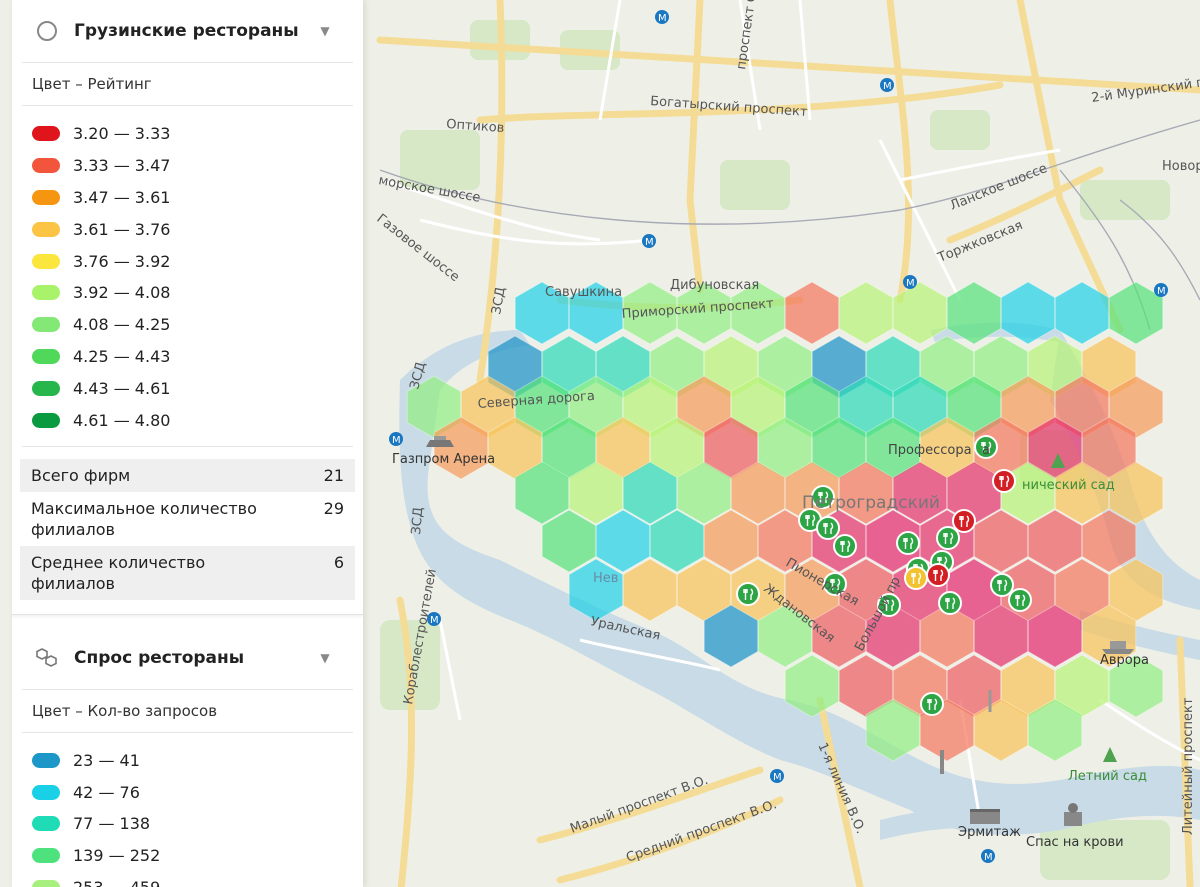  I want to click on legend-label: 4.61 — 4.80, so click(122, 420).